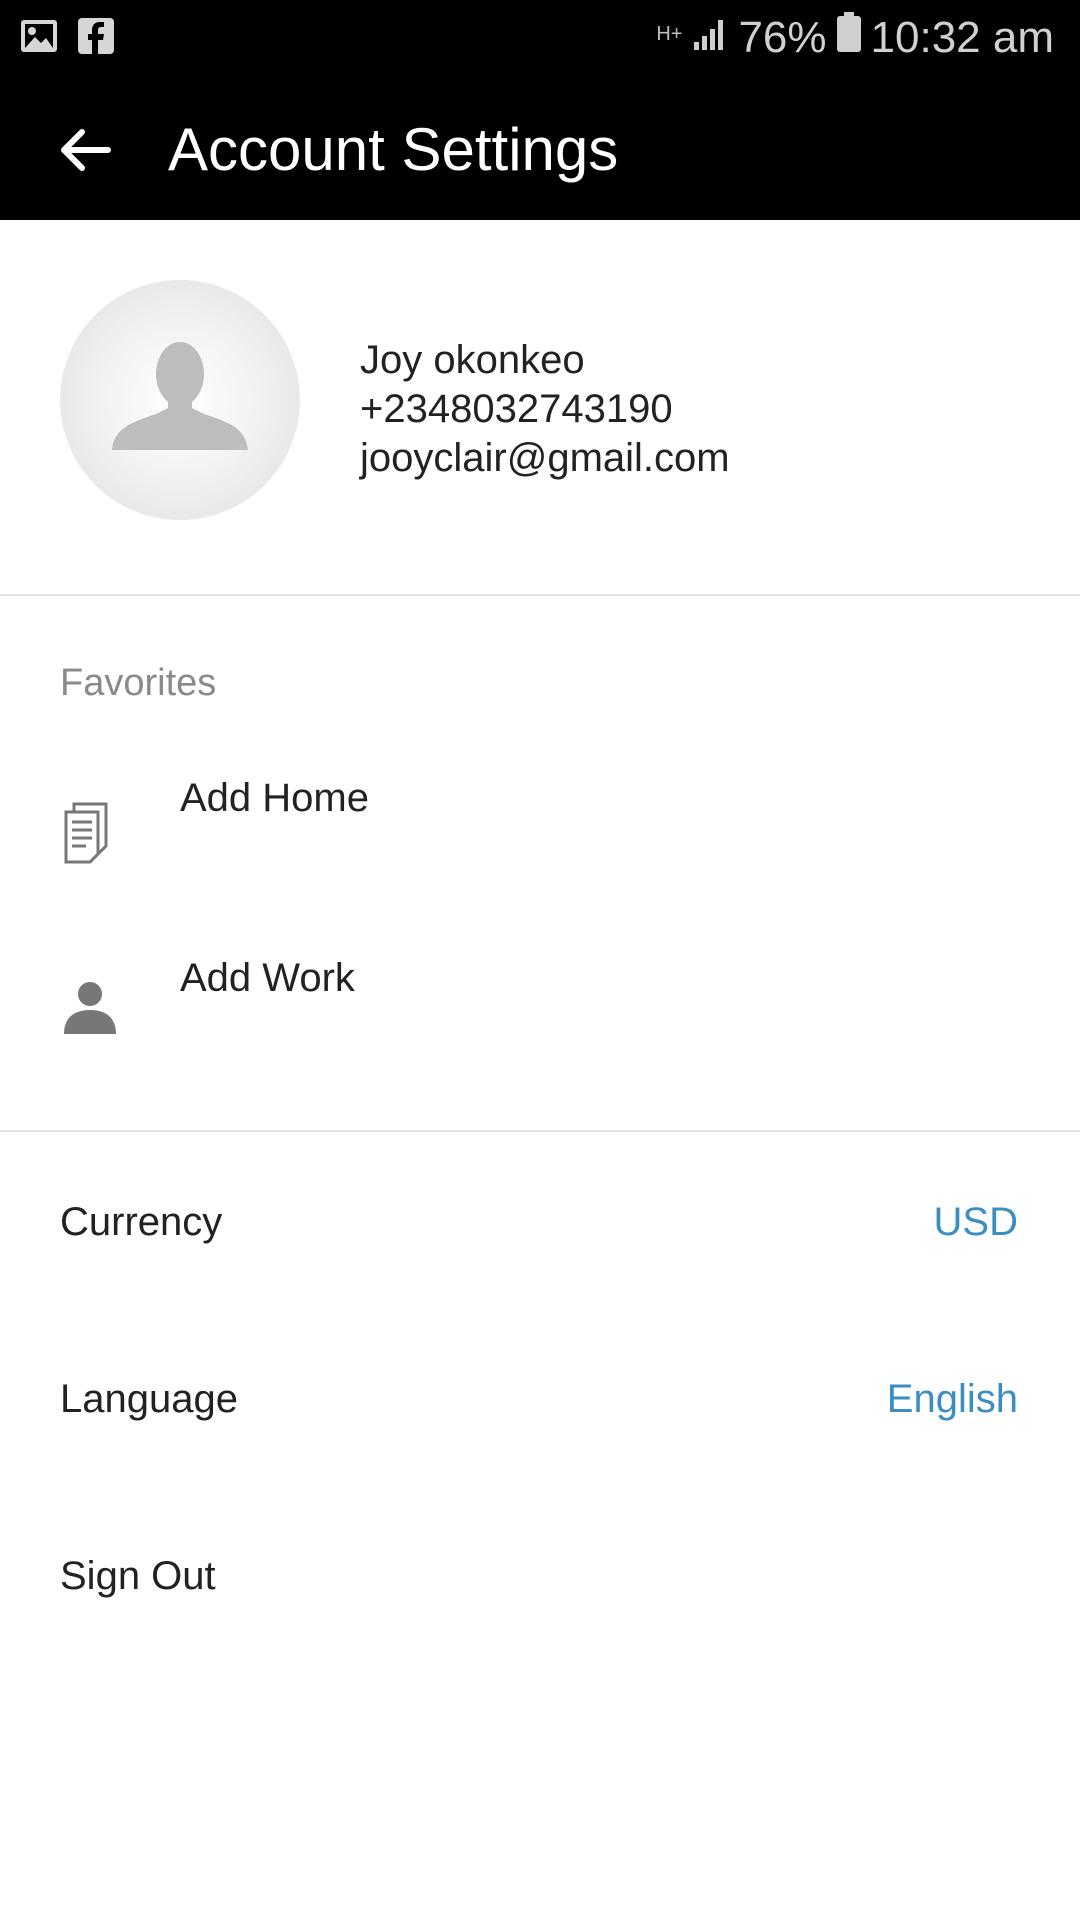 This screenshot has height=1920, width=1080. I want to click on avatar, so click(180, 400).